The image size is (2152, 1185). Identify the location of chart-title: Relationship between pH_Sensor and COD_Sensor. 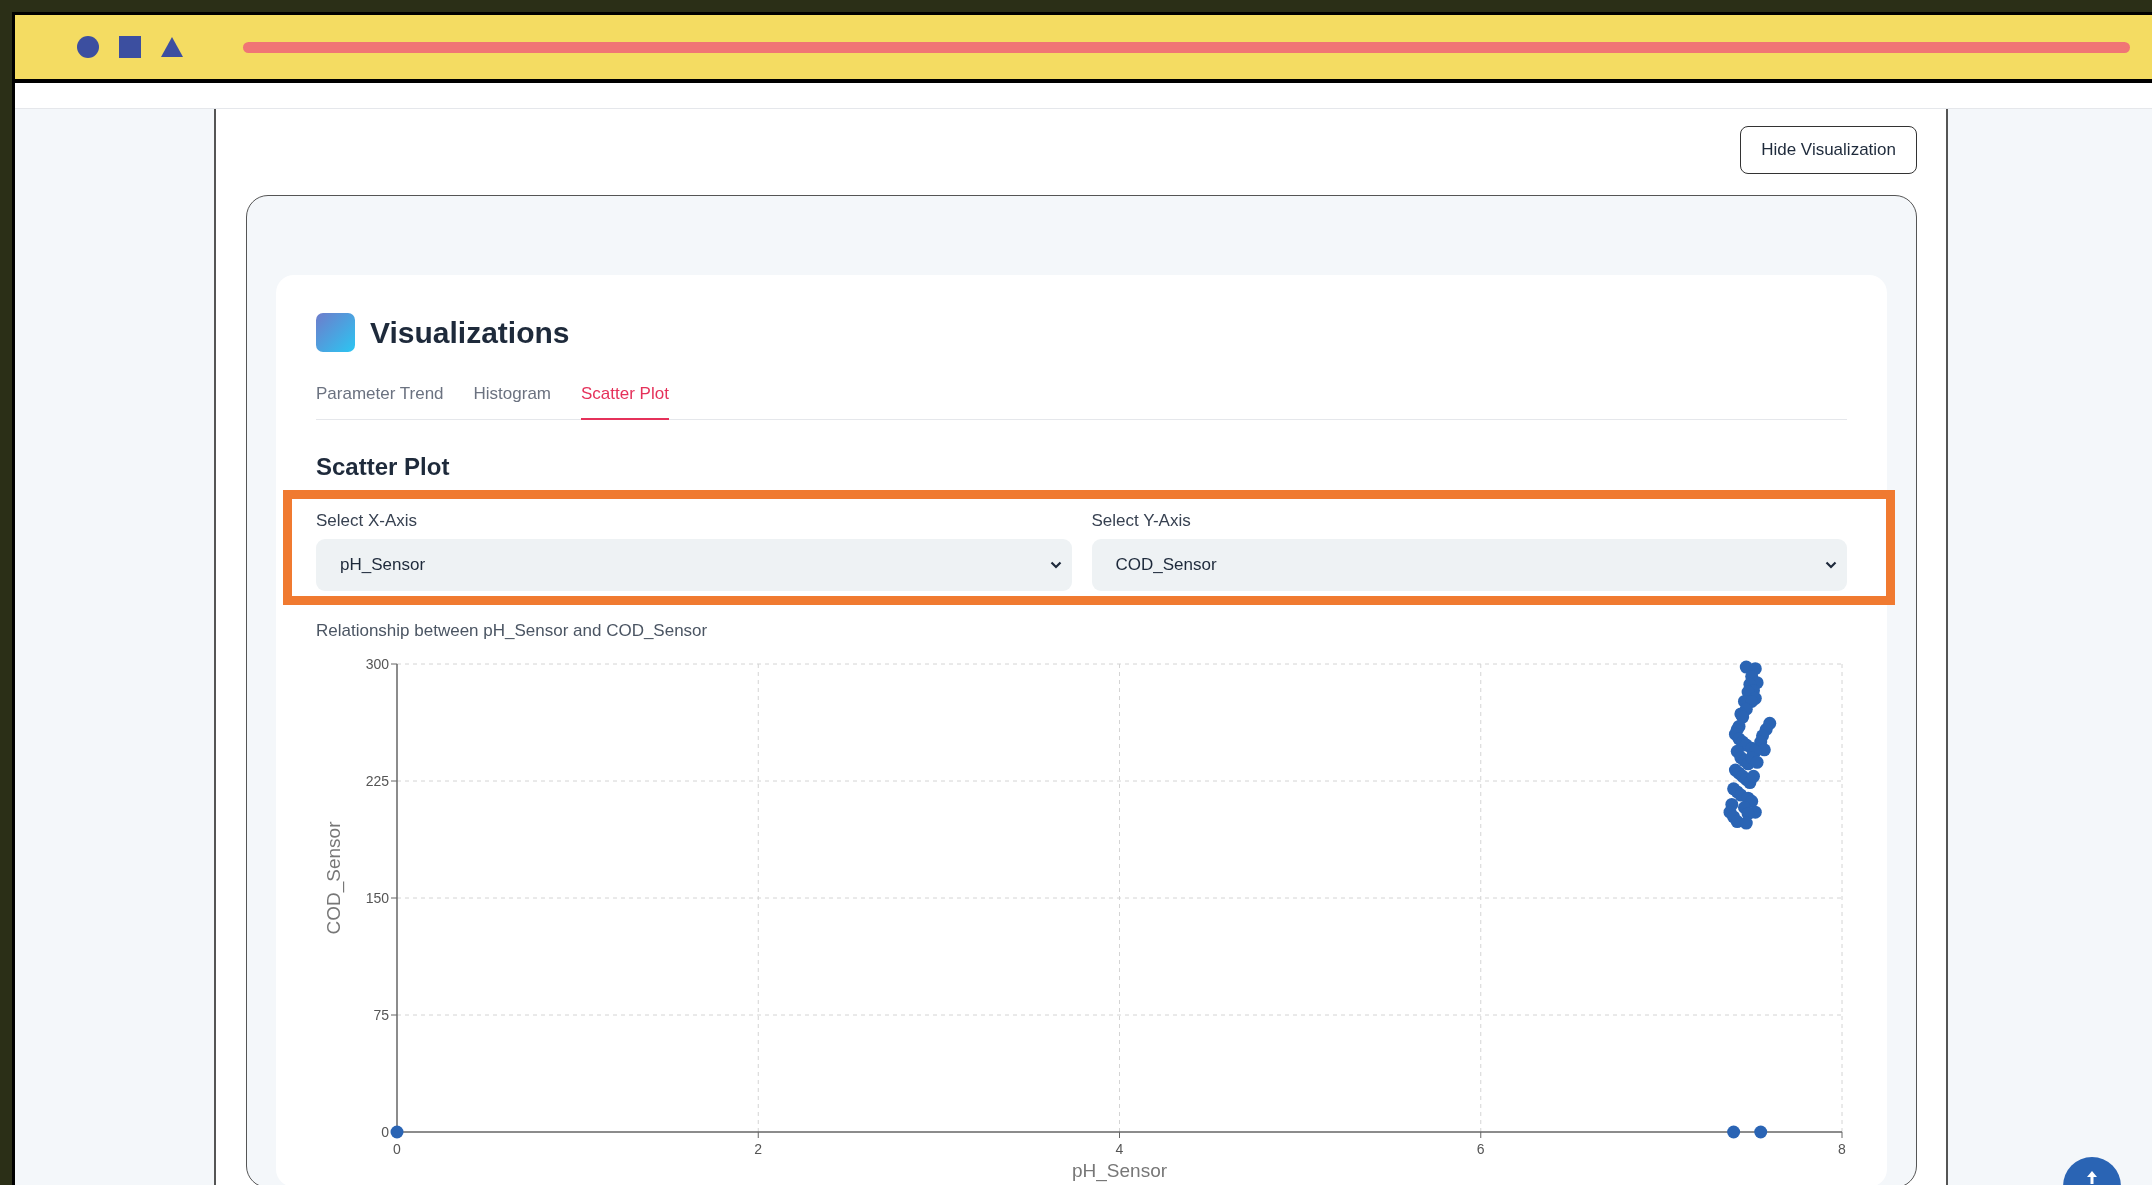
(512, 630).